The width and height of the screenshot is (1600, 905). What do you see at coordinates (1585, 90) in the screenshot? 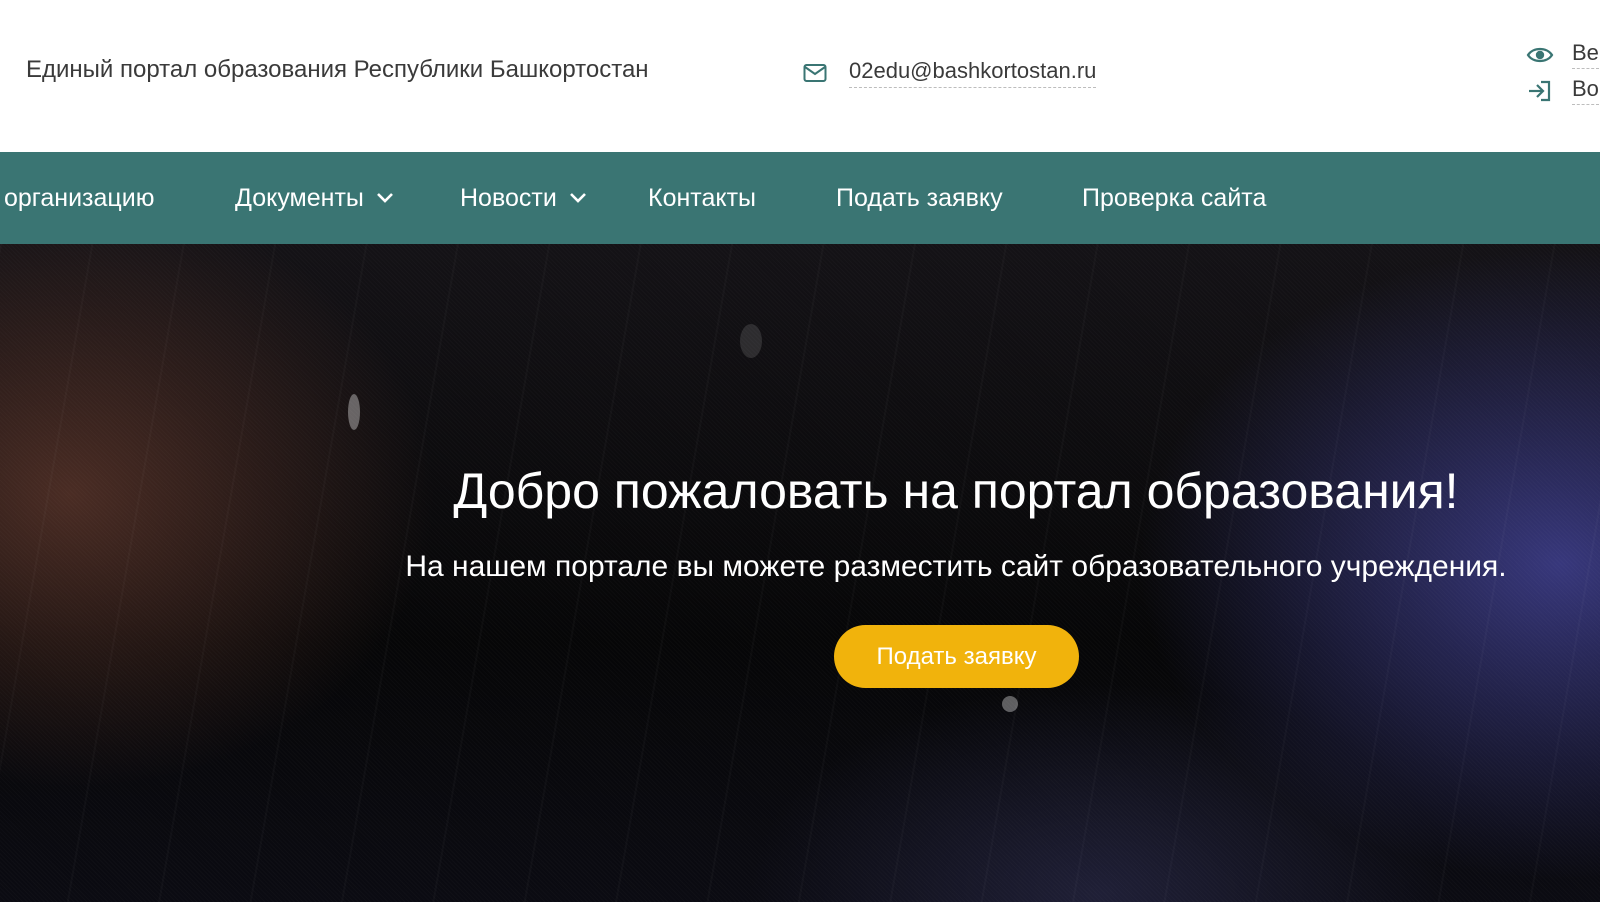
I see `login-label: Во` at bounding box center [1585, 90].